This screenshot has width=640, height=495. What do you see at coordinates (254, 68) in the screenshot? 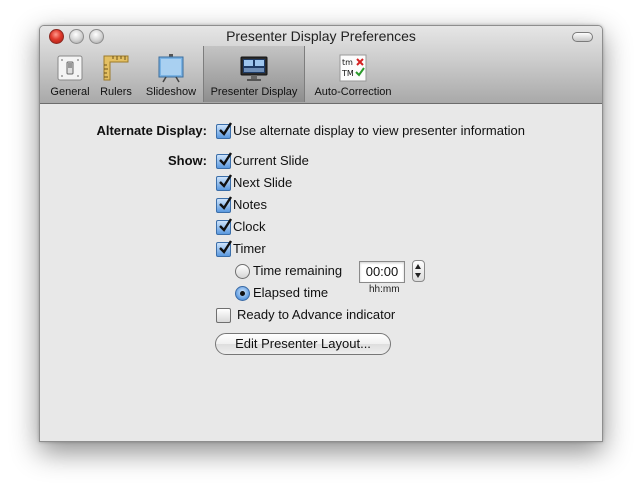
I see `presenter-display-icon` at bounding box center [254, 68].